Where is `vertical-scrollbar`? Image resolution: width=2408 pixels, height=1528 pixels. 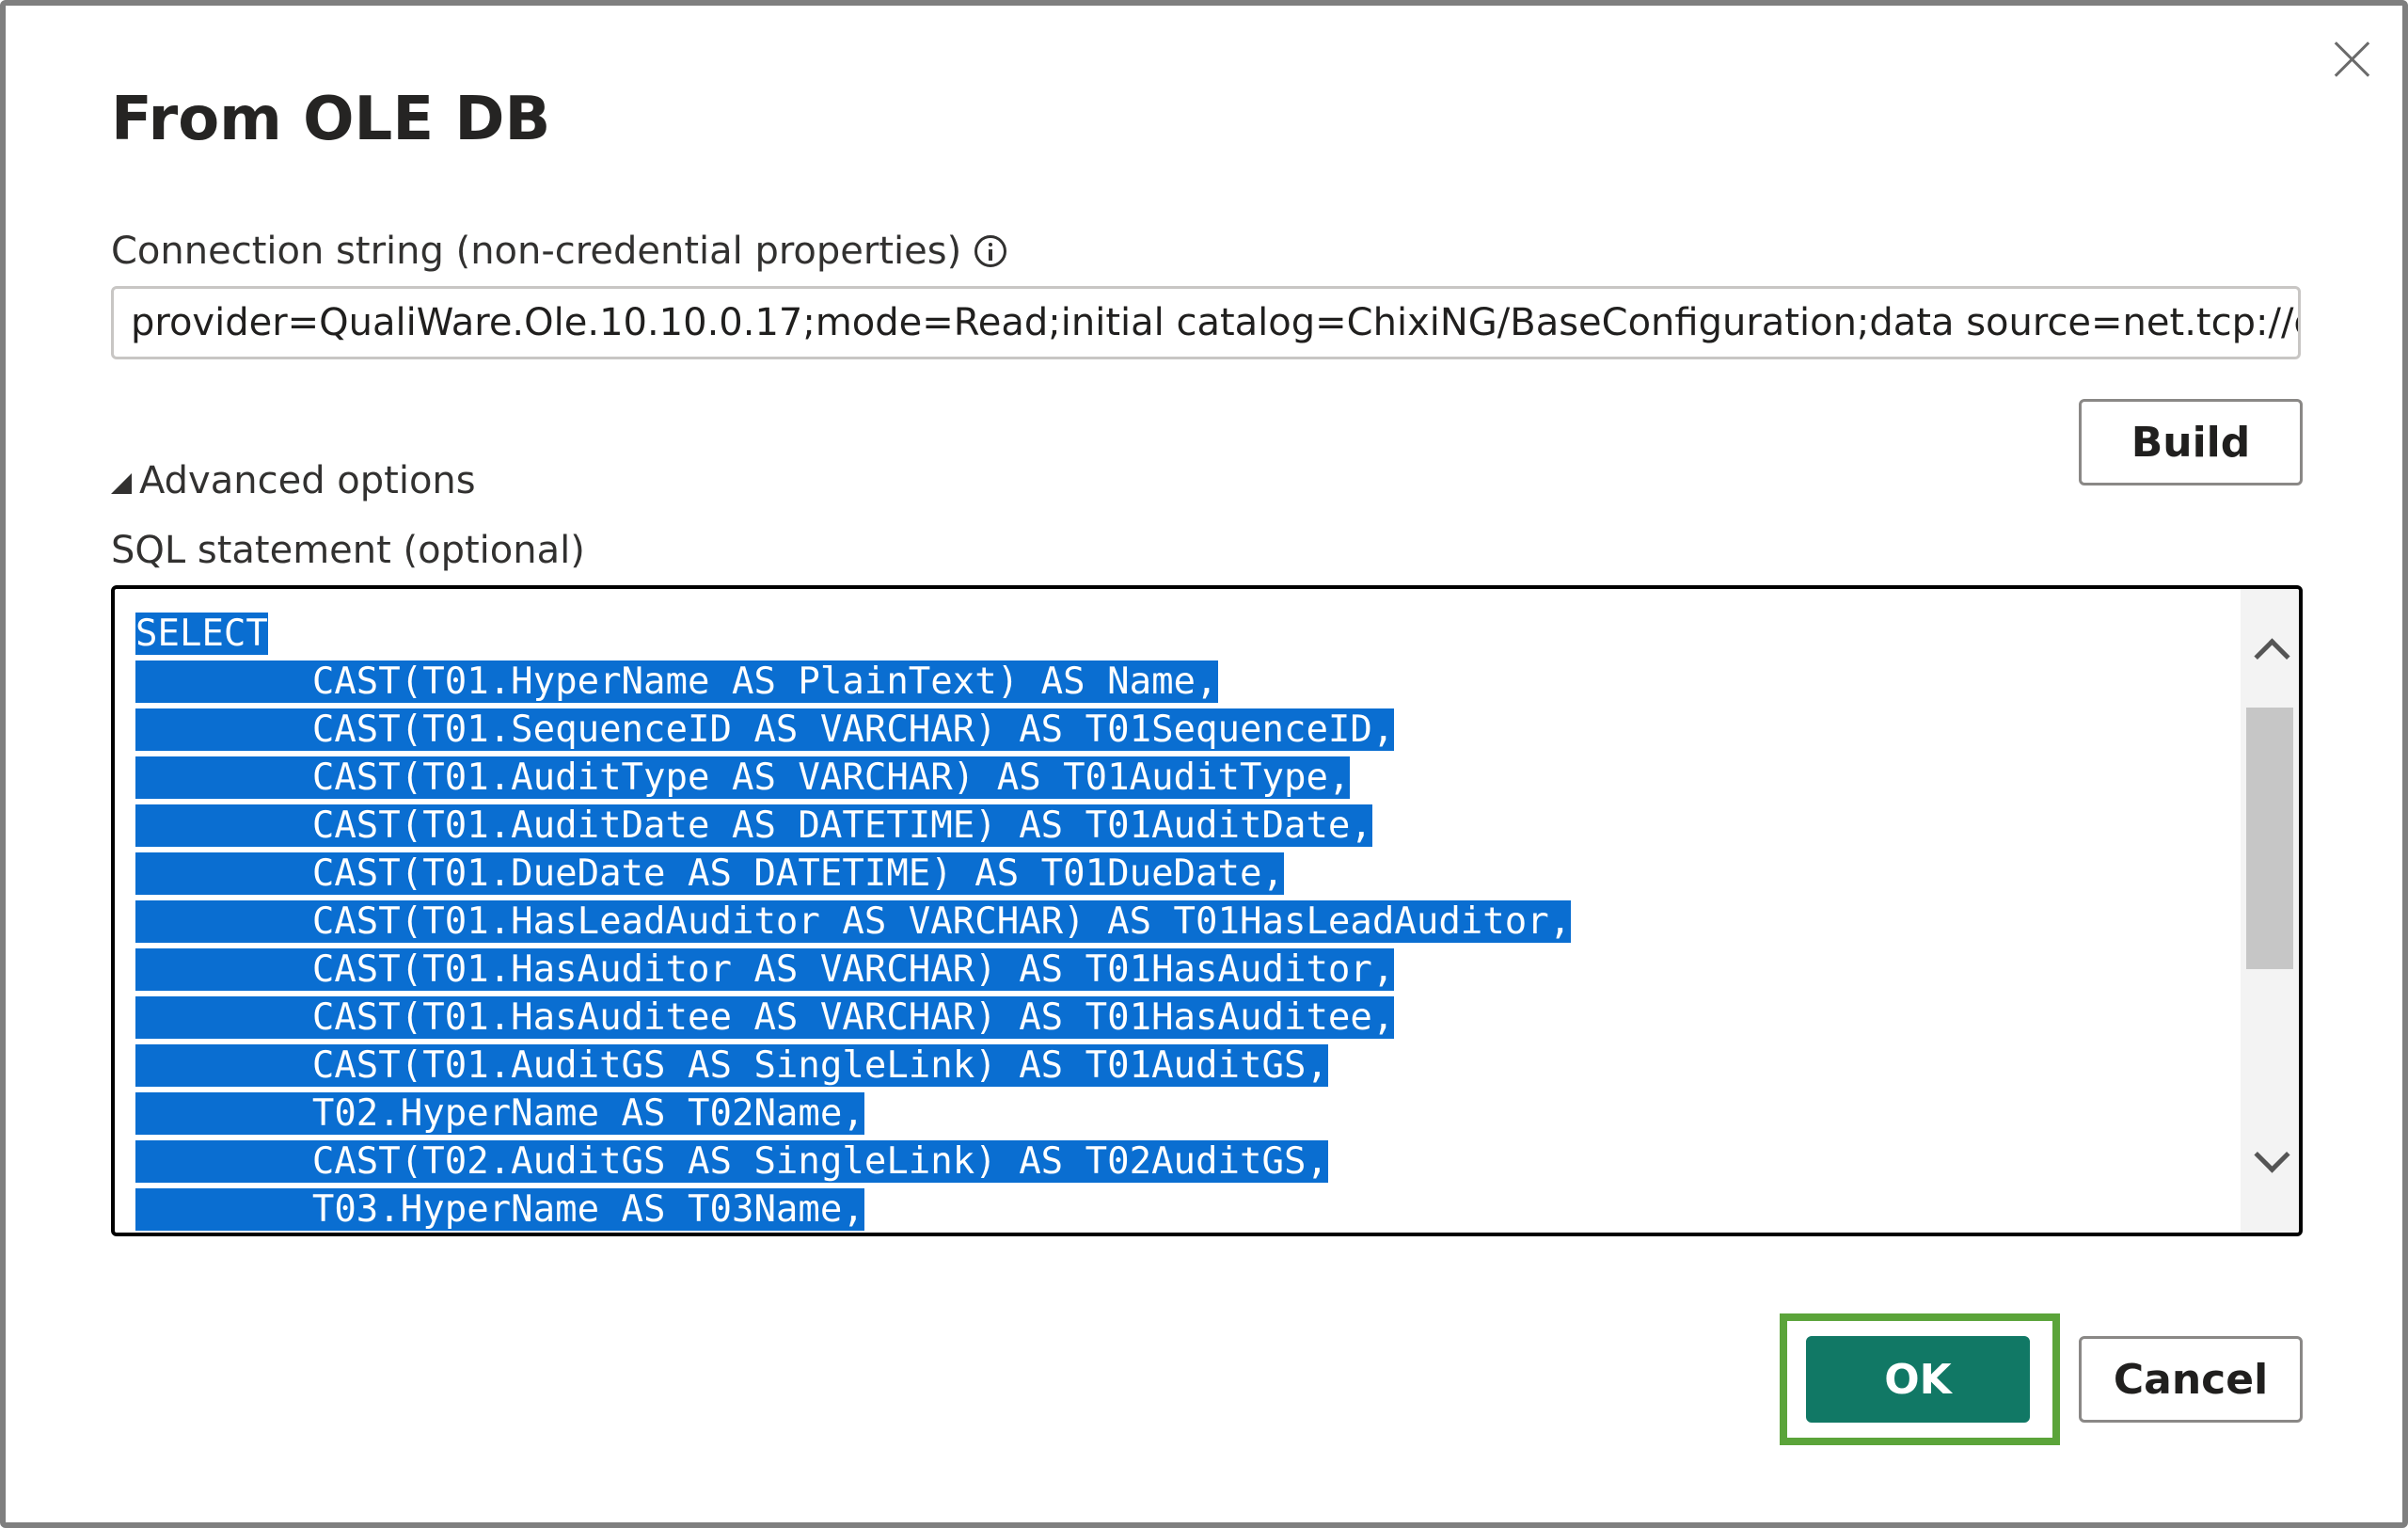 vertical-scrollbar is located at coordinates (2270, 911).